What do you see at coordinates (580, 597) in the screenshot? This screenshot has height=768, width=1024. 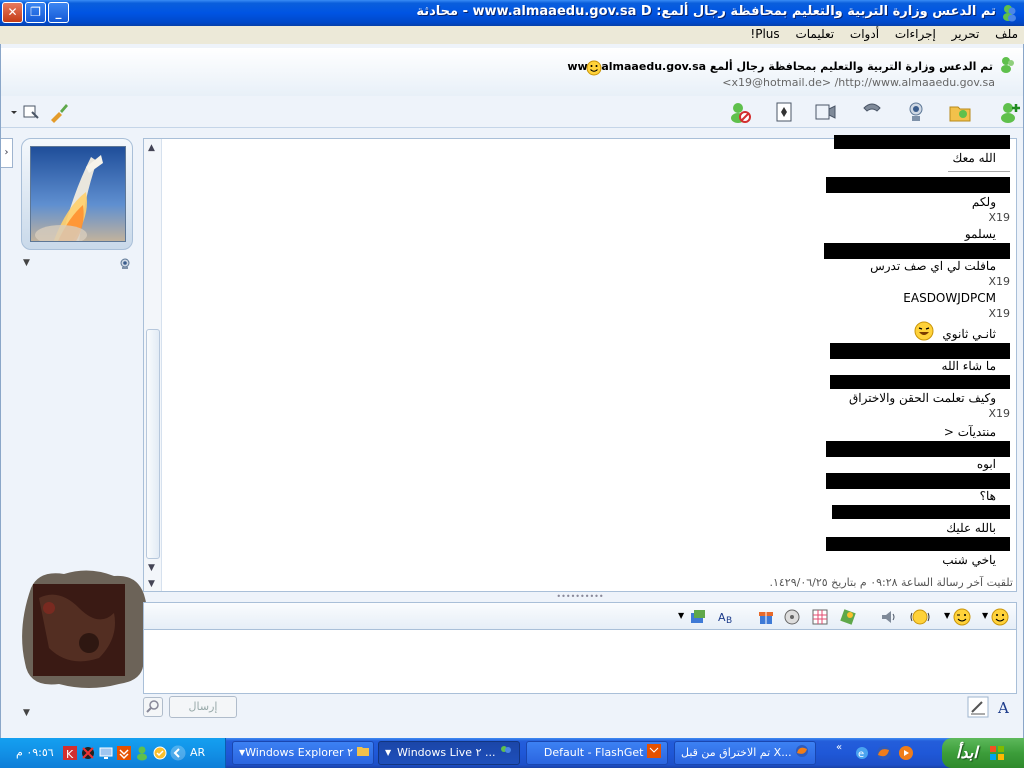 I see `pane-splitter: ••••••••••` at bounding box center [580, 597].